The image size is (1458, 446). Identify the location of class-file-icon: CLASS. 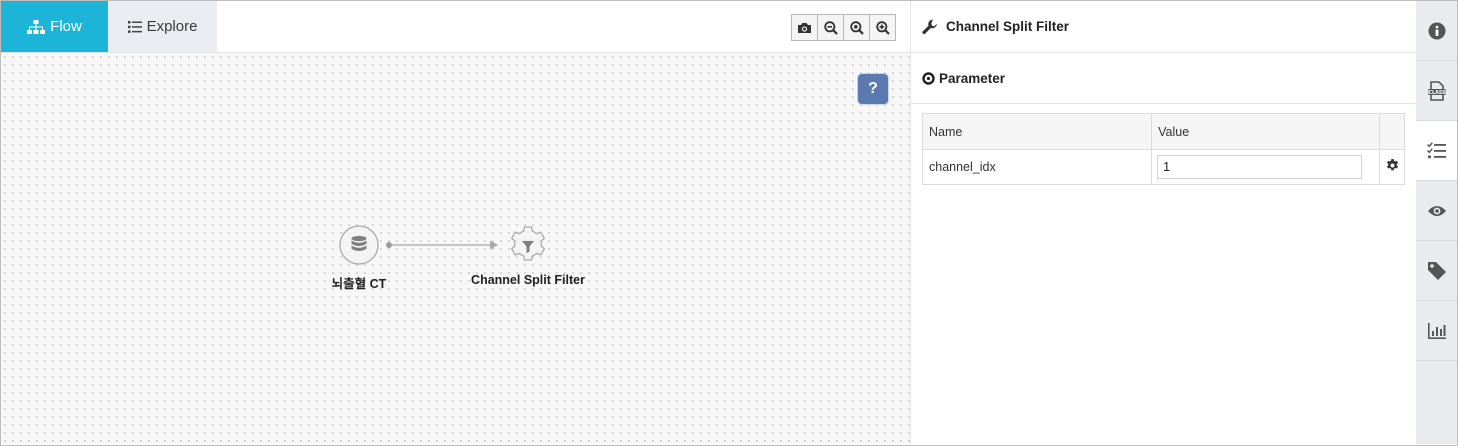
(1437, 90).